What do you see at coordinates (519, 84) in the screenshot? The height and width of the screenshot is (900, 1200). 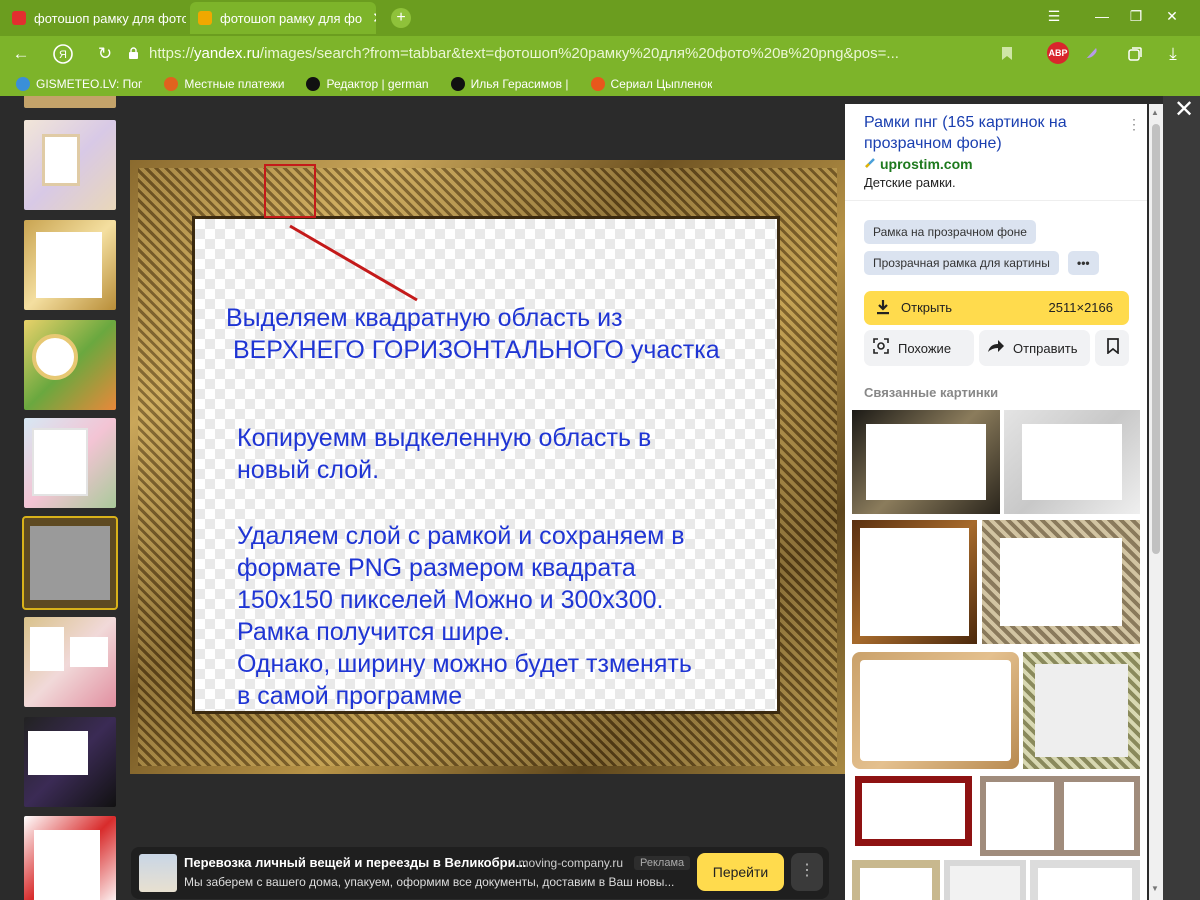 I see `bookmark-label: Илья Герасимов |` at bounding box center [519, 84].